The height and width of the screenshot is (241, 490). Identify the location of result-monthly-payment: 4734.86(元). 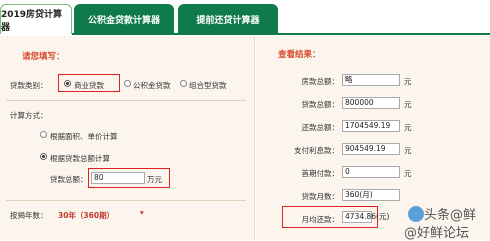
(365, 217).